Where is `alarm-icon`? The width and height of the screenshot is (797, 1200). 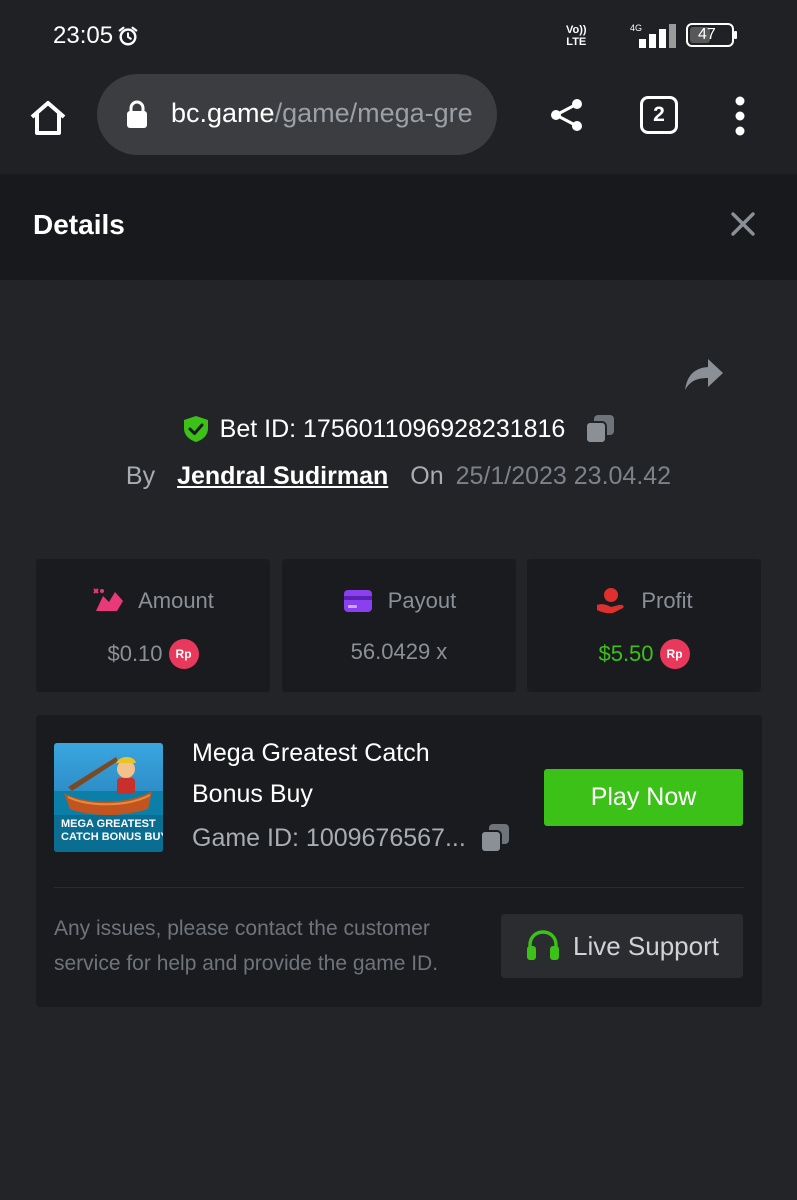
alarm-icon is located at coordinates (128, 36).